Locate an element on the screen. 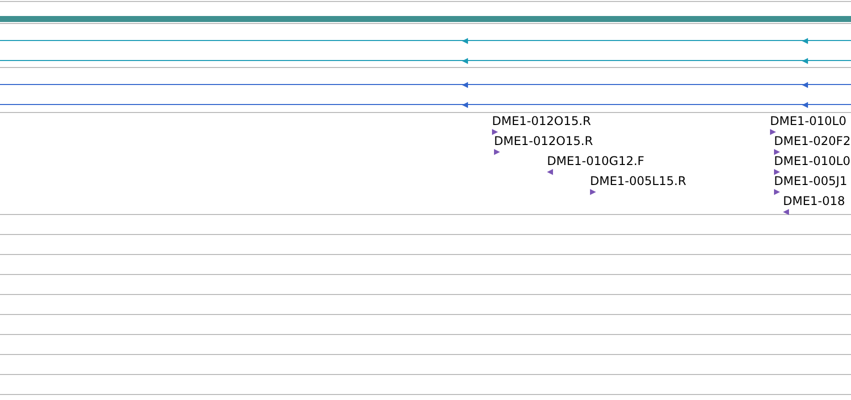  feature-label: DME1-005L15.R is located at coordinates (638, 181).